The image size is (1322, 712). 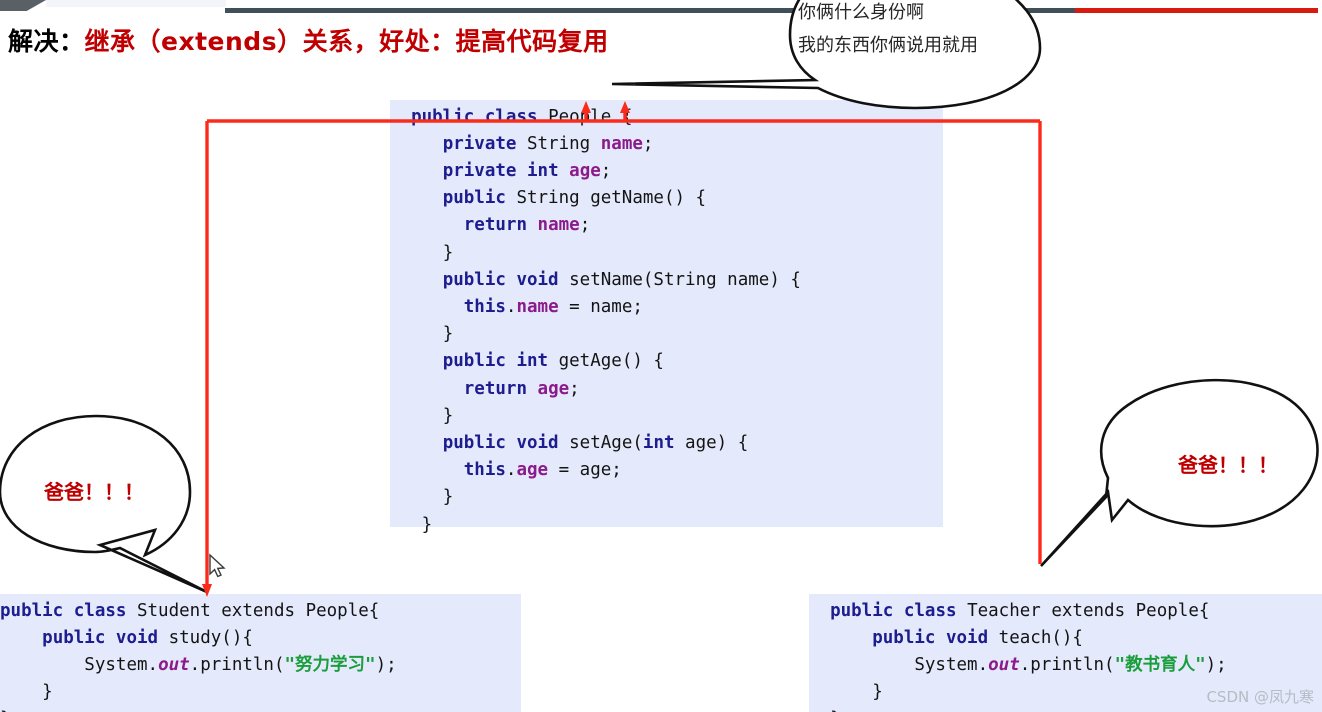 What do you see at coordinates (511, 306) in the screenshot?
I see `code-token: .` at bounding box center [511, 306].